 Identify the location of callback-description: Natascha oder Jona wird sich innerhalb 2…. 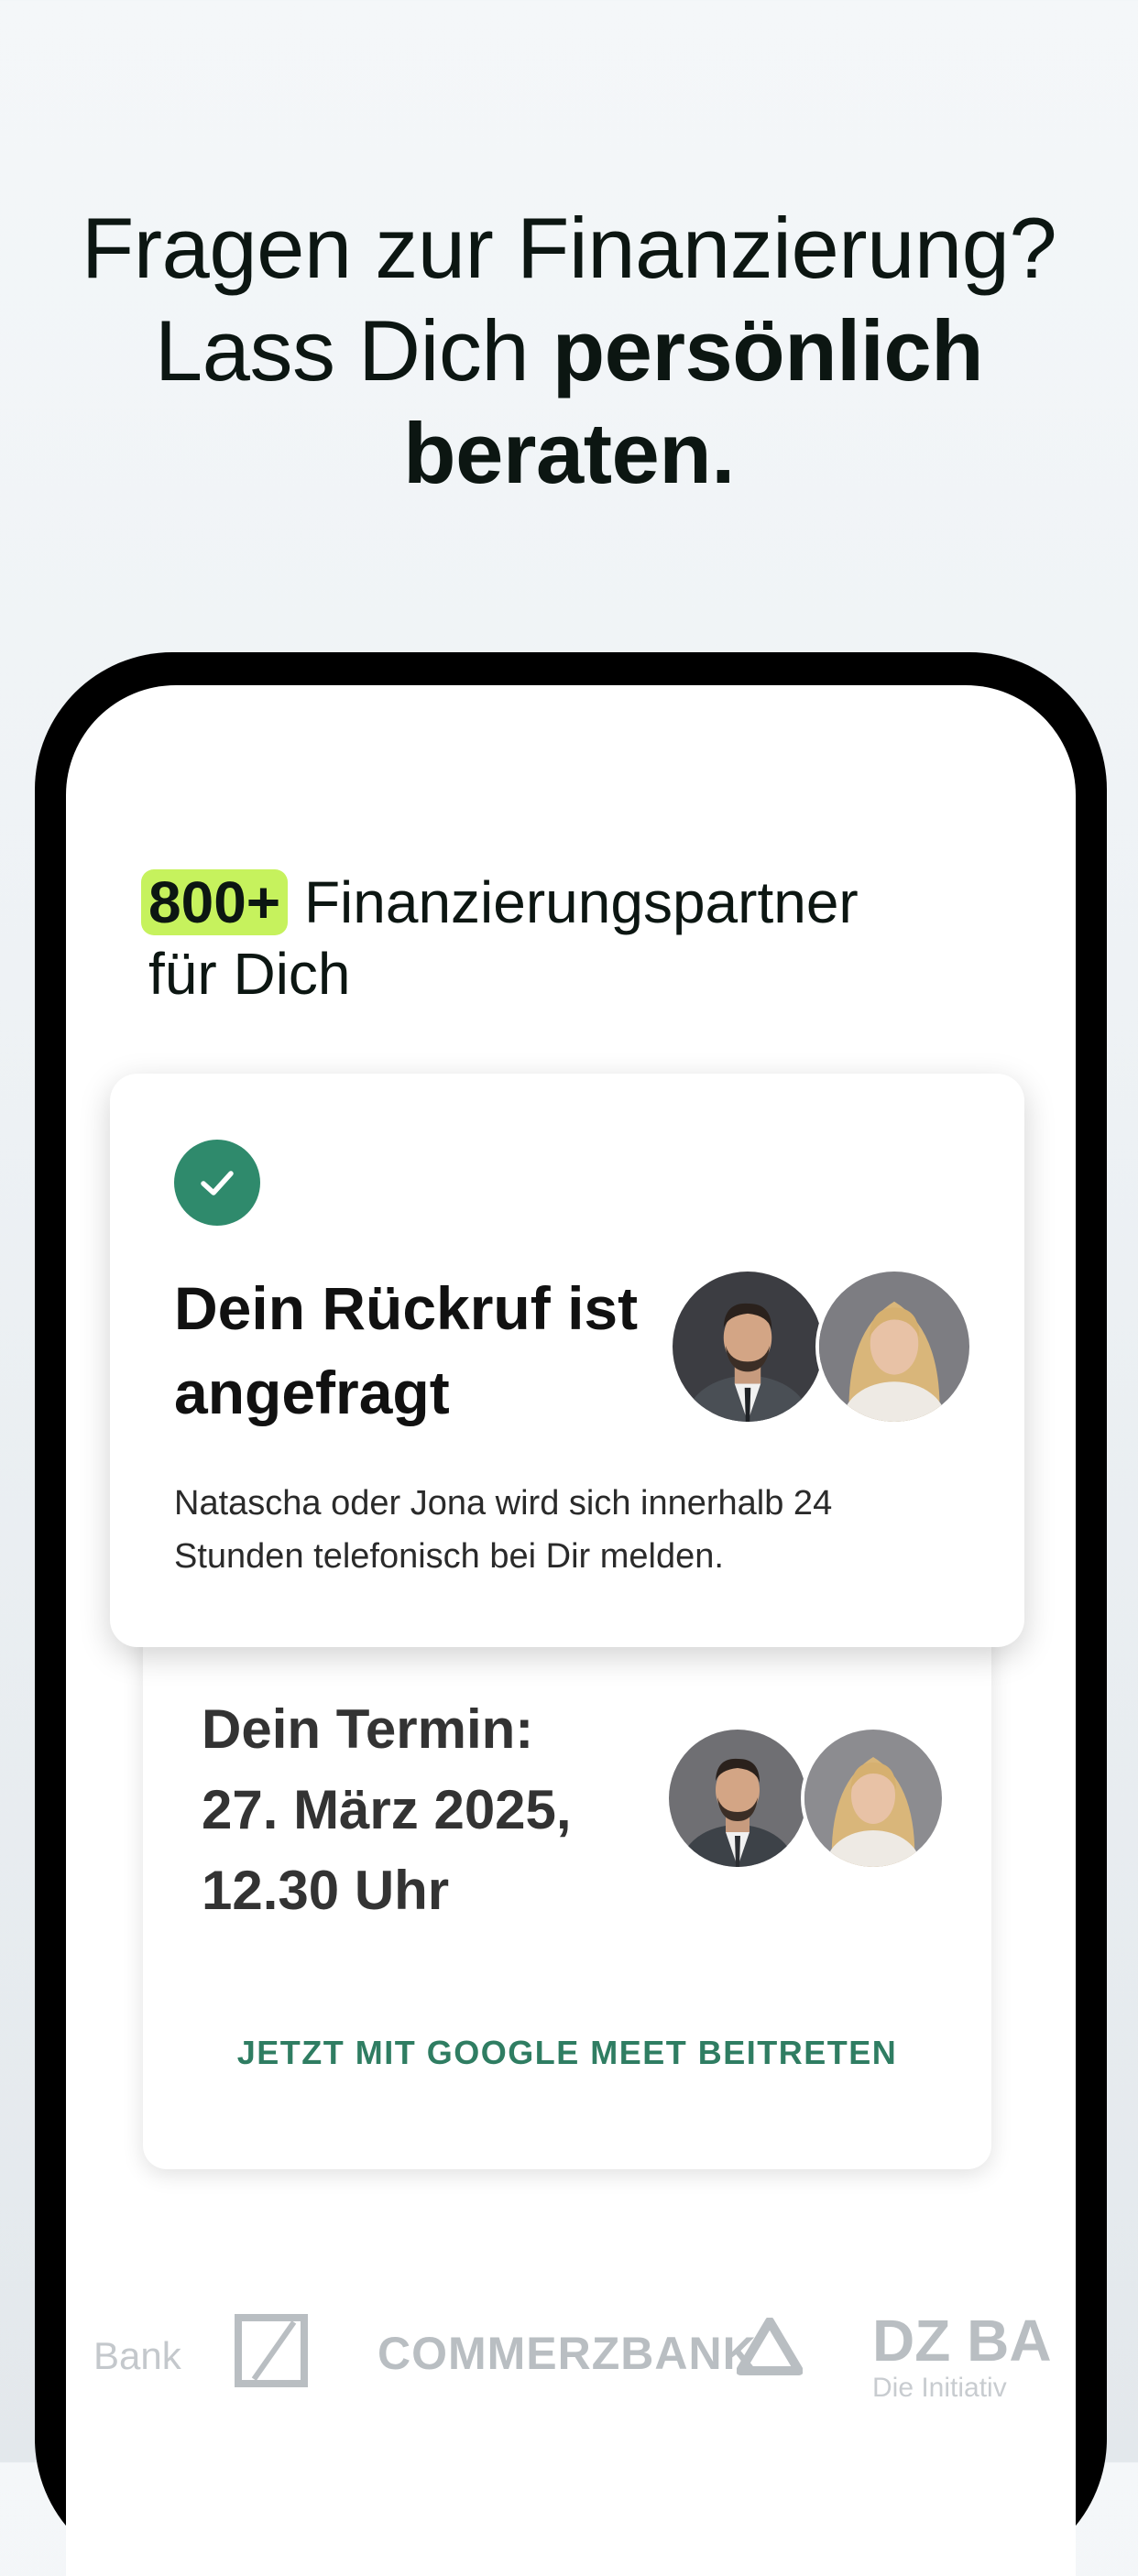
(503, 1530).